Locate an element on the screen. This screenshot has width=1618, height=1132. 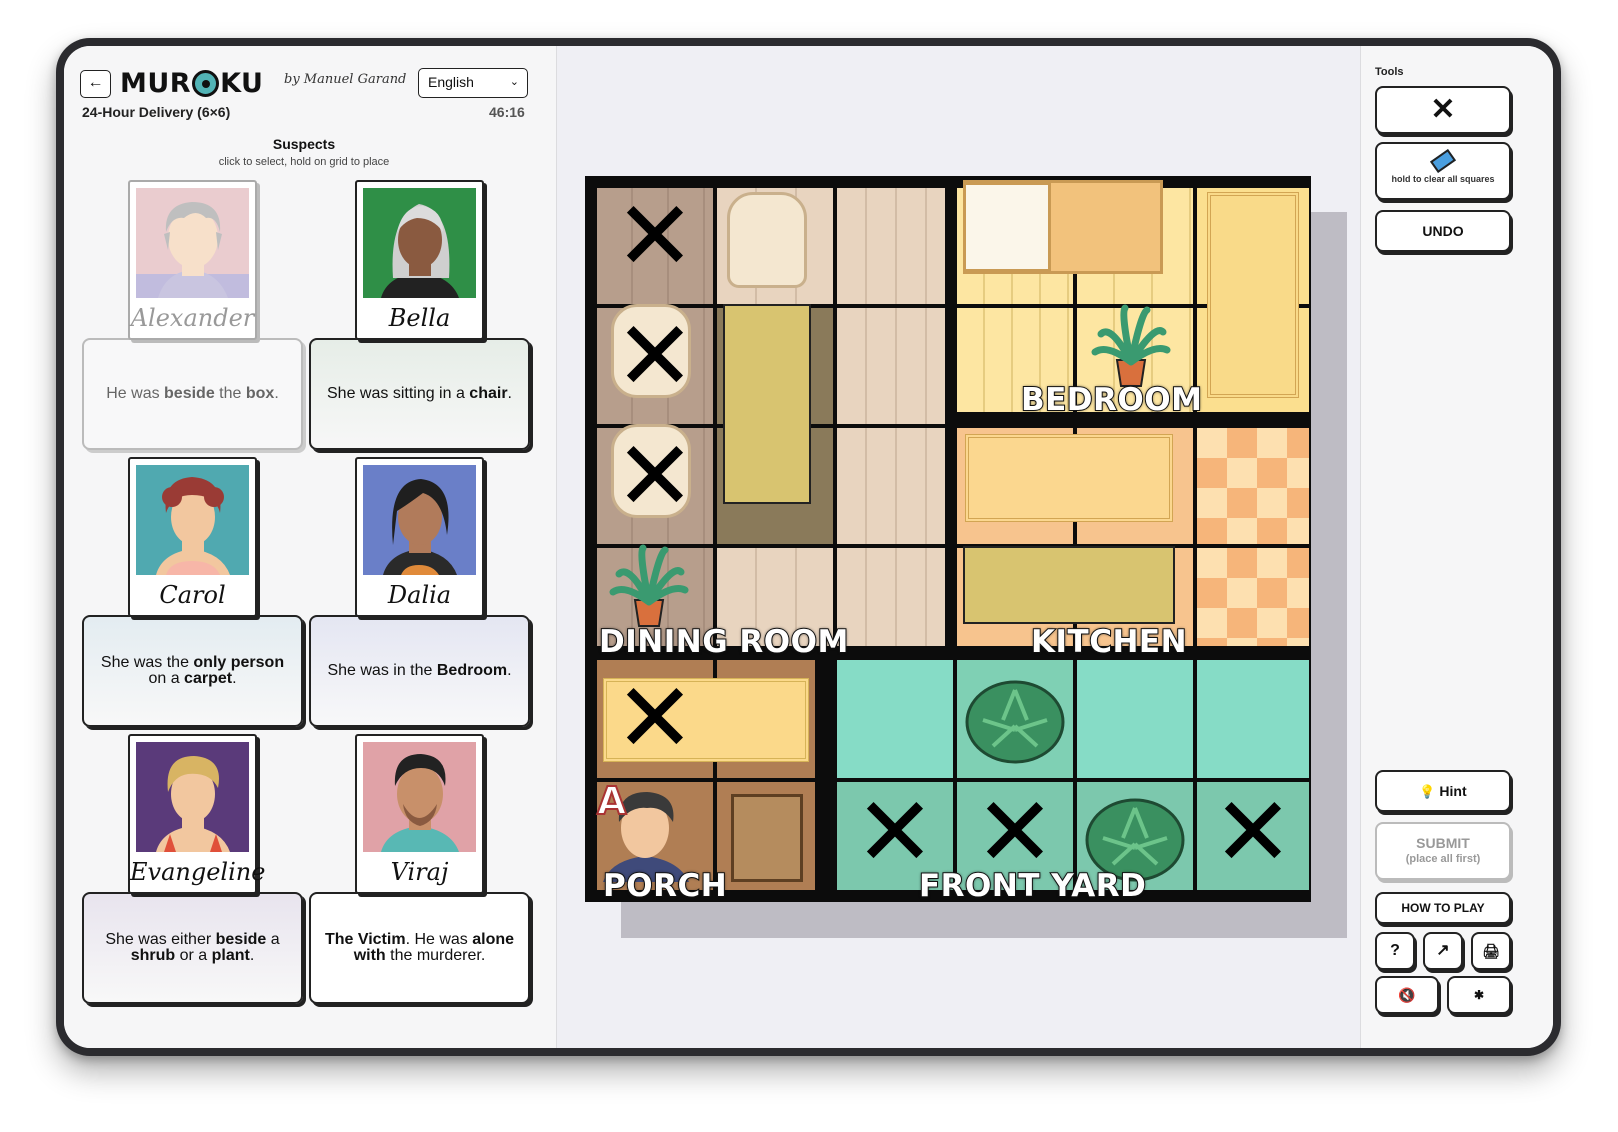
suspect-name: Viraj is located at coordinates (419, 872).